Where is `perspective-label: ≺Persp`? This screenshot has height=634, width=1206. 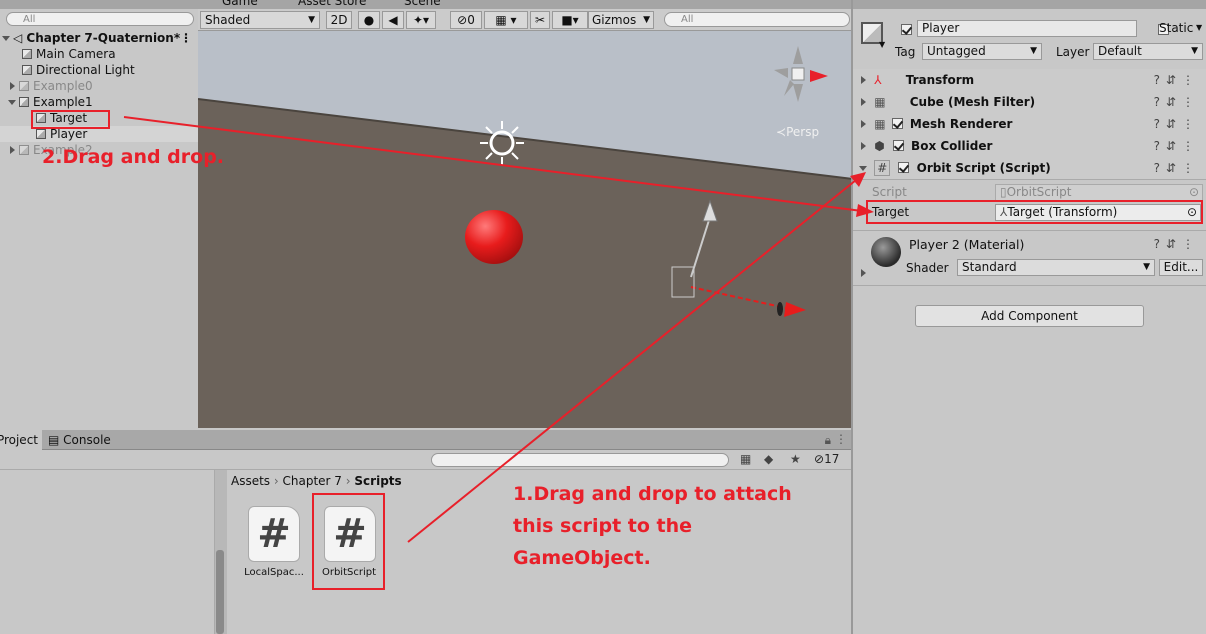
perspective-label: ≺Persp is located at coordinates (797, 132).